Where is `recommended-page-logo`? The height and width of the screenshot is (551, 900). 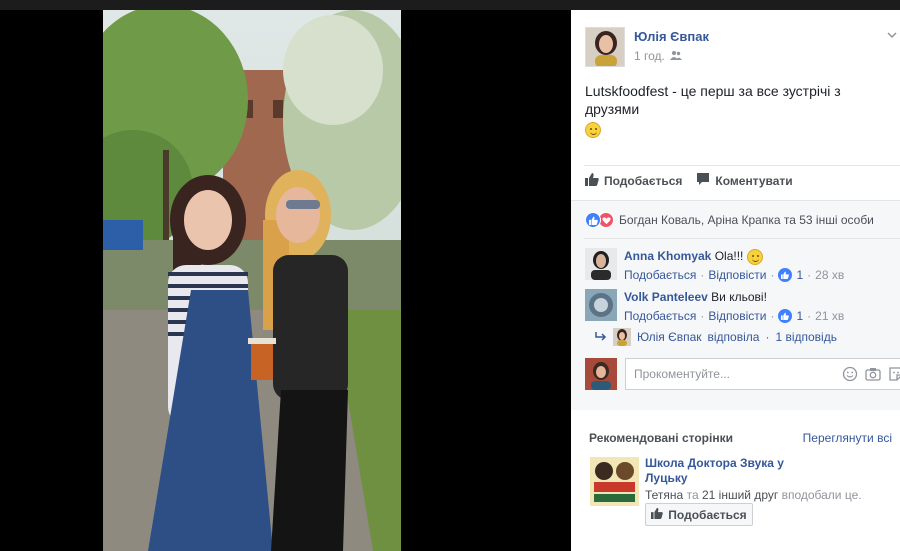 recommended-page-logo is located at coordinates (614, 481).